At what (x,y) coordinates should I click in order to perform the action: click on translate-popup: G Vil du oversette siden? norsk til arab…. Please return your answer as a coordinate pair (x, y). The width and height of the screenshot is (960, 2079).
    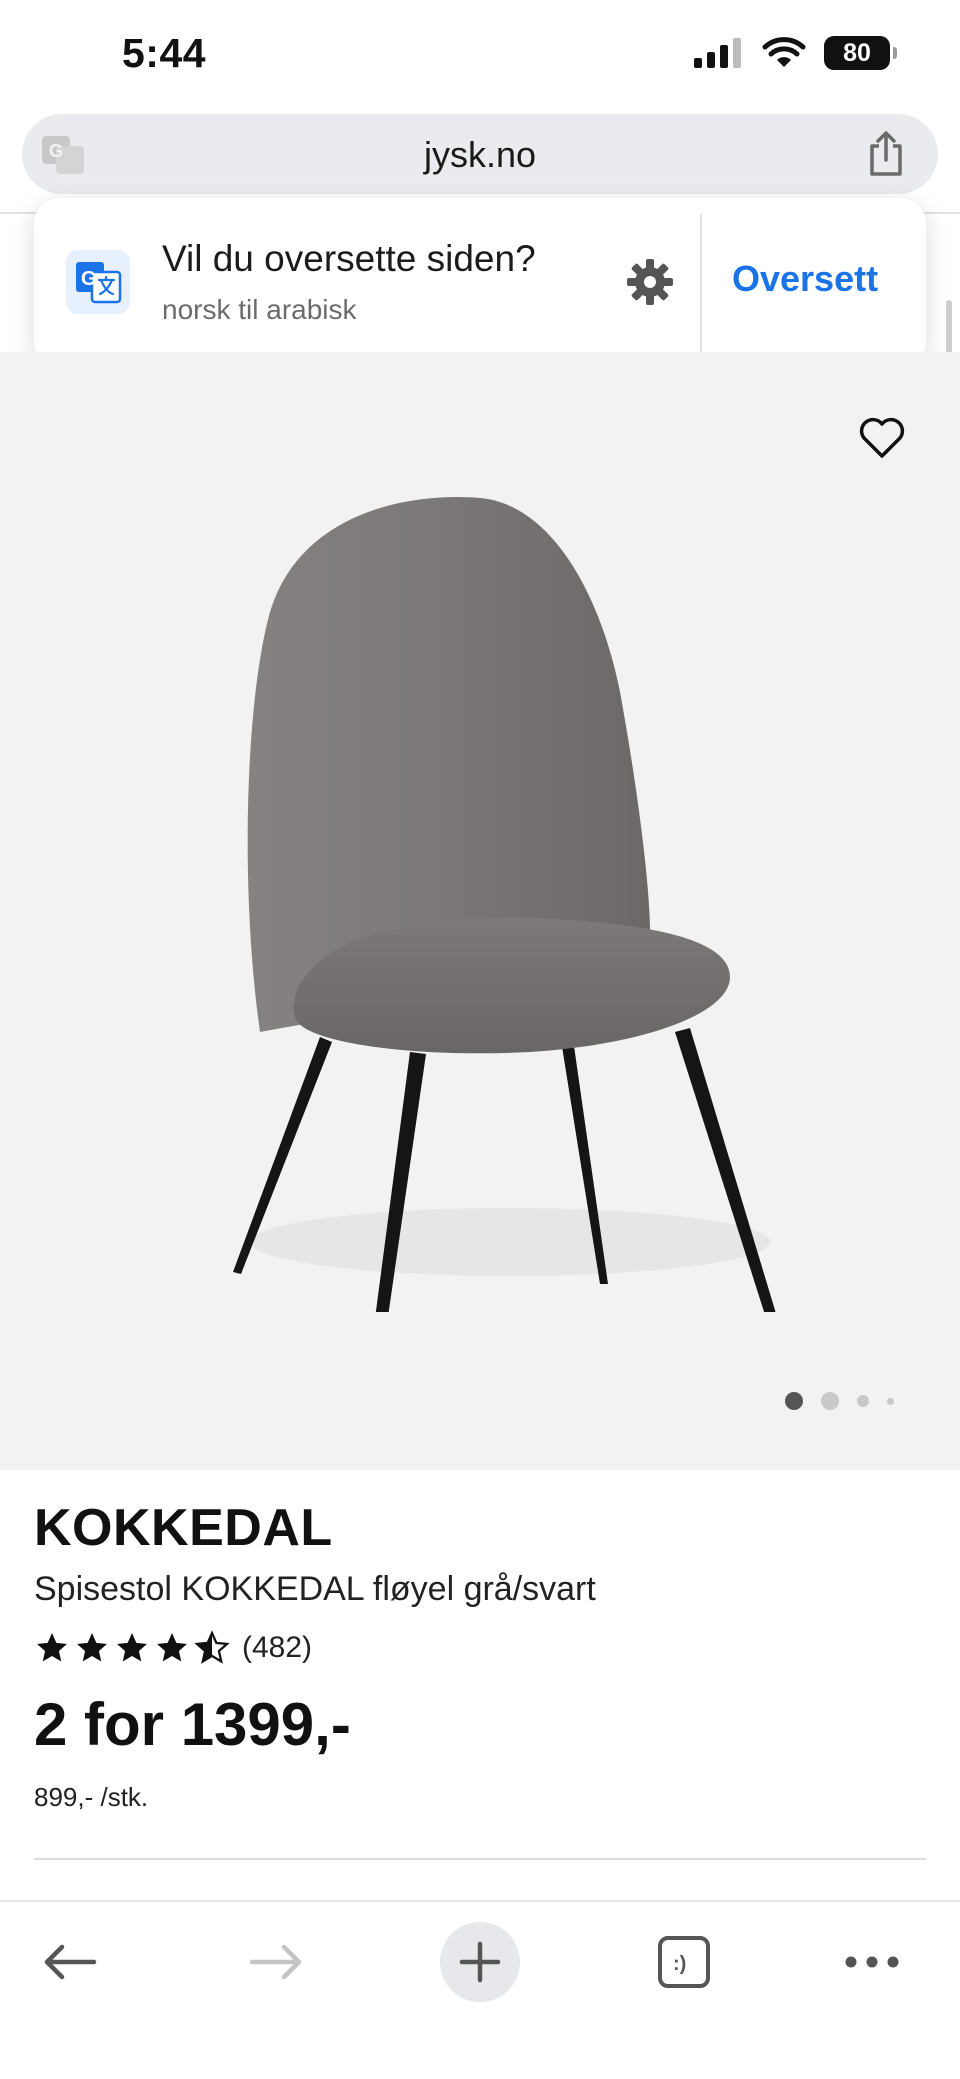
    Looking at the image, I should click on (480, 283).